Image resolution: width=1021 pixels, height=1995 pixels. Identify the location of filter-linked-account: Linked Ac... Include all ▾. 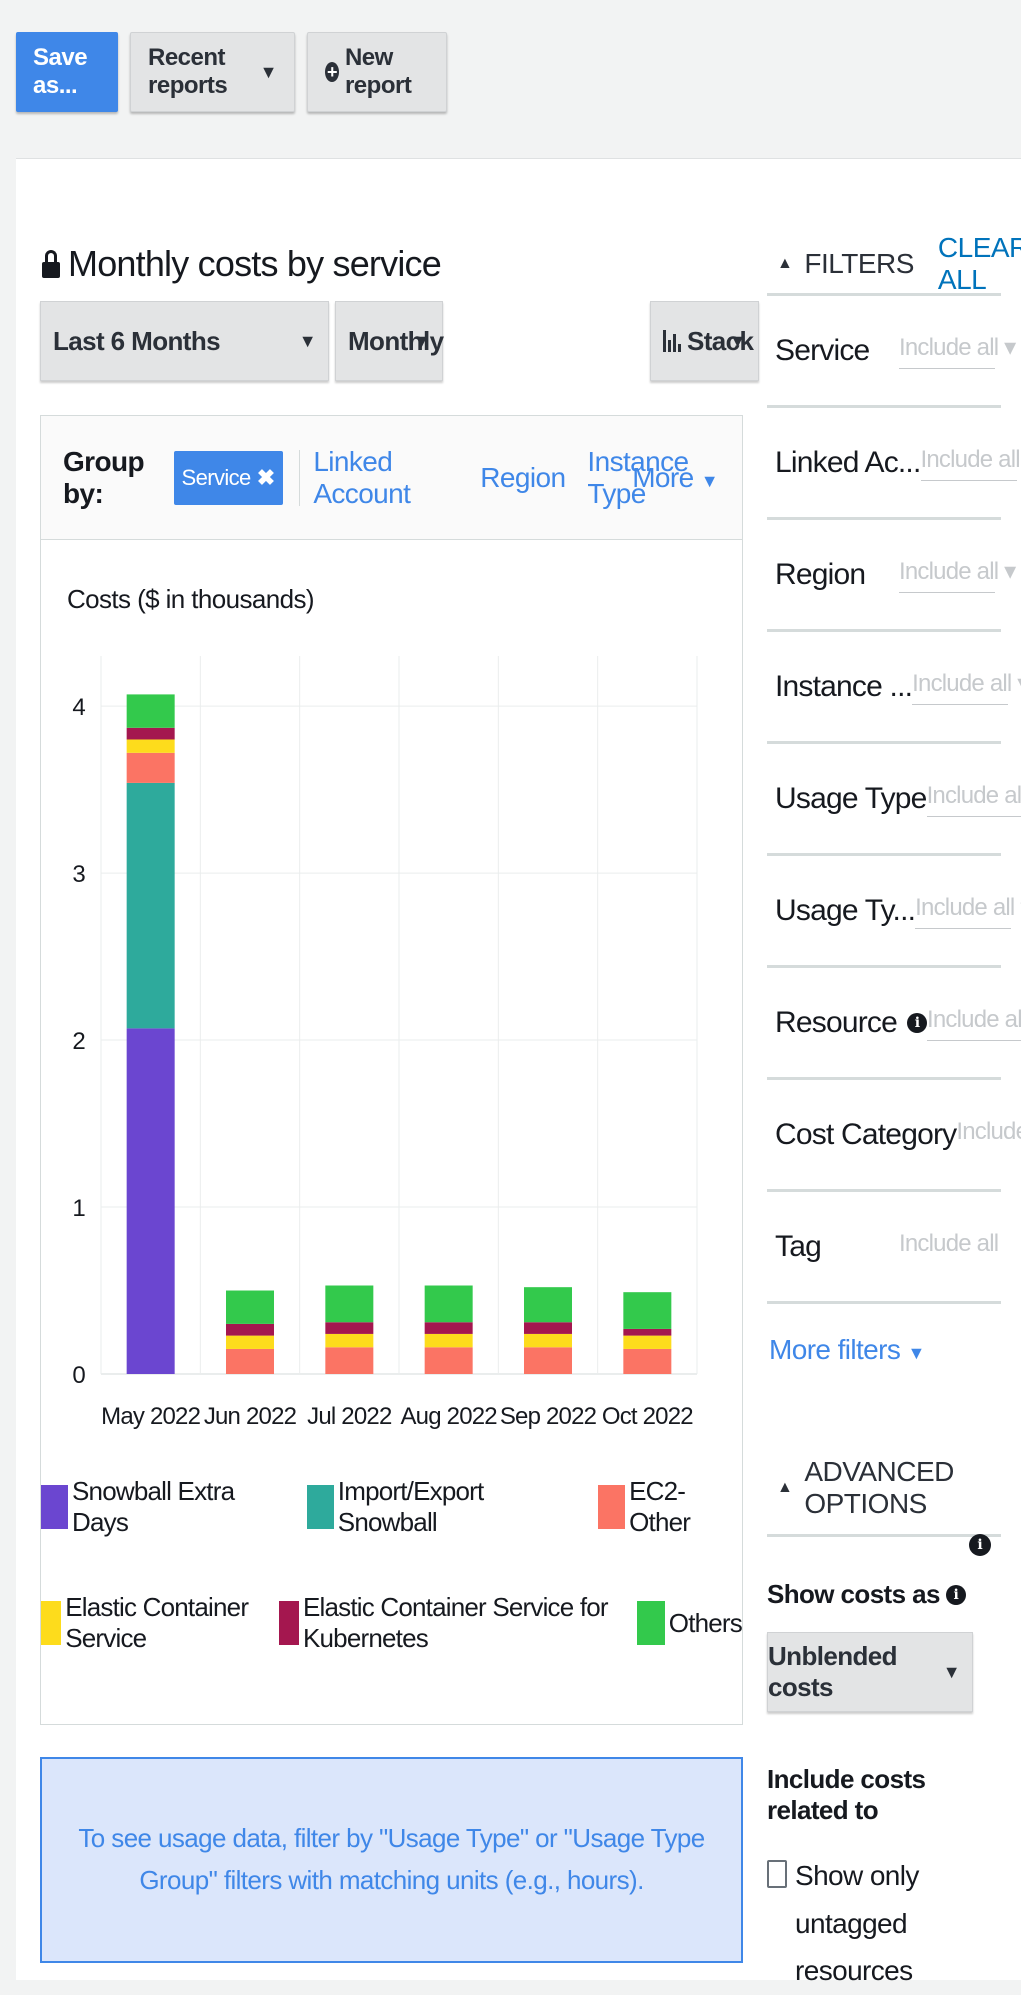
(894, 464).